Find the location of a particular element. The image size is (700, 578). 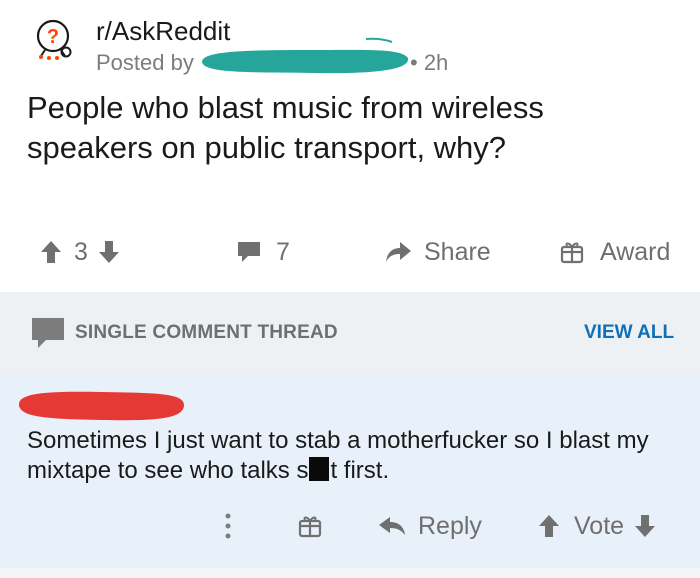

reply-button: Reply is located at coordinates (430, 526).